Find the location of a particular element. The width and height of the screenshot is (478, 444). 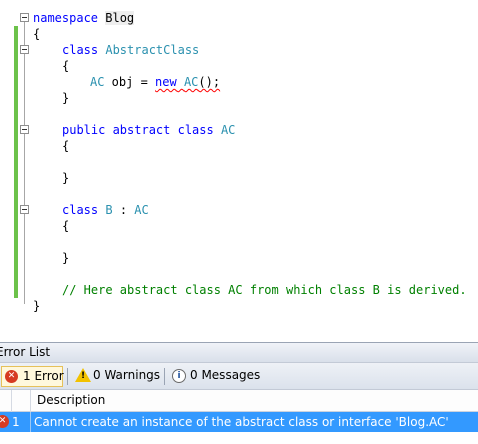

warnings-filter-button: ! 0 Warnings is located at coordinates (117, 376).